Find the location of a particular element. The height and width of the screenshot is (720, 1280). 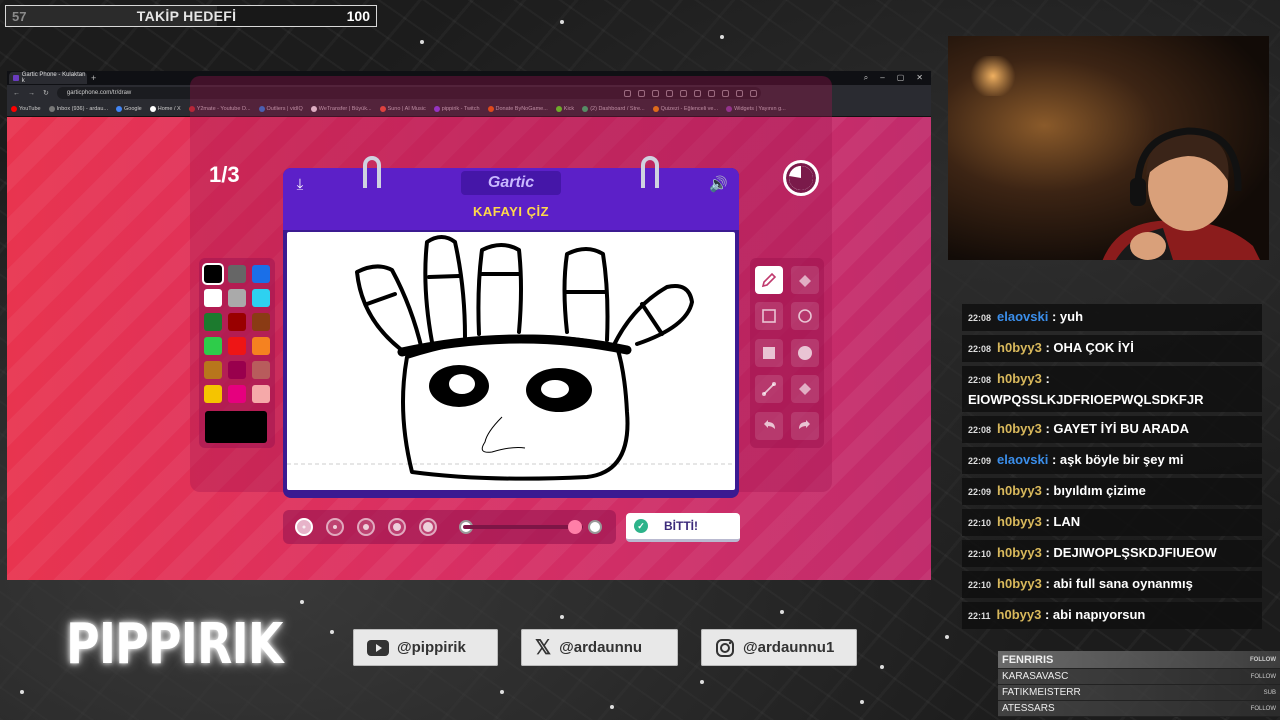

chat-time: 22:11 is located at coordinates (979, 616).